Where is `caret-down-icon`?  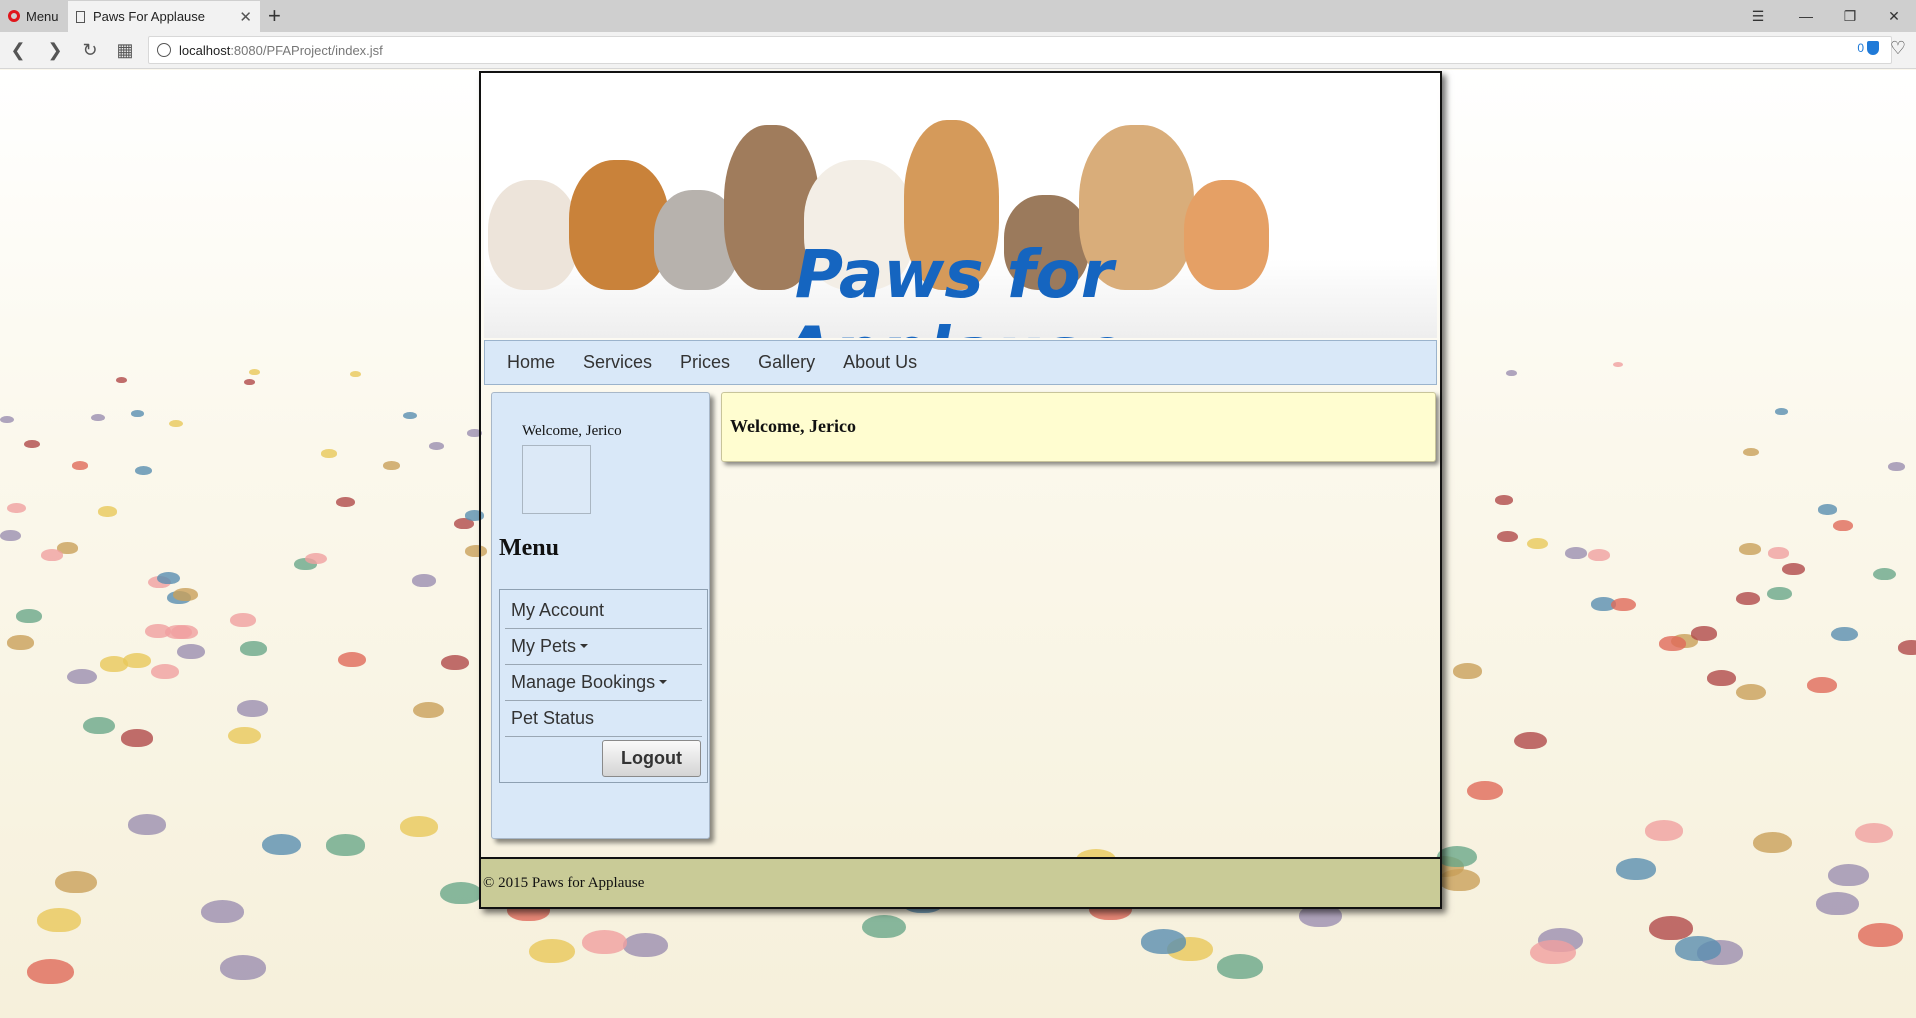
caret-down-icon is located at coordinates (584, 645).